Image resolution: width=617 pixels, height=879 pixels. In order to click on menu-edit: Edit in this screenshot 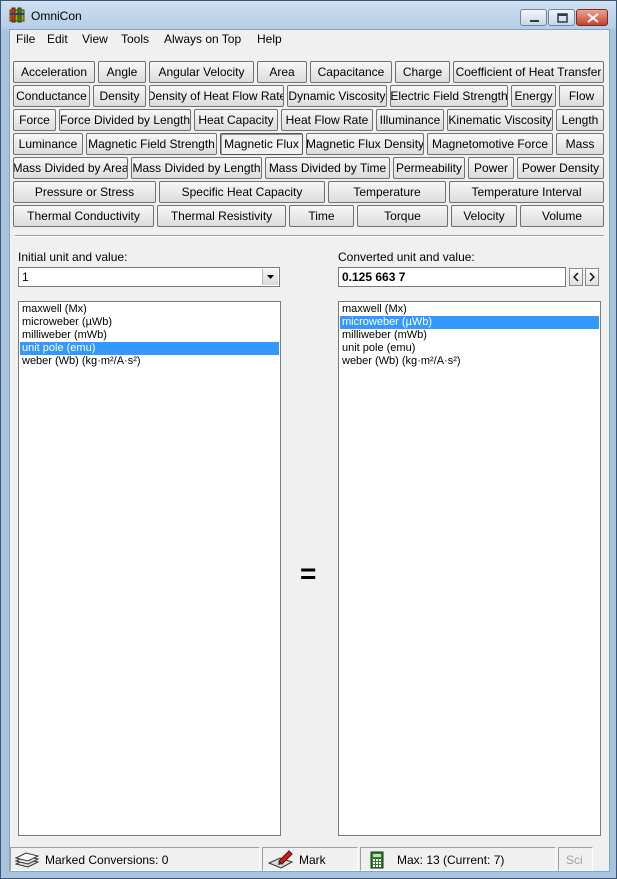, I will do `click(57, 39)`.